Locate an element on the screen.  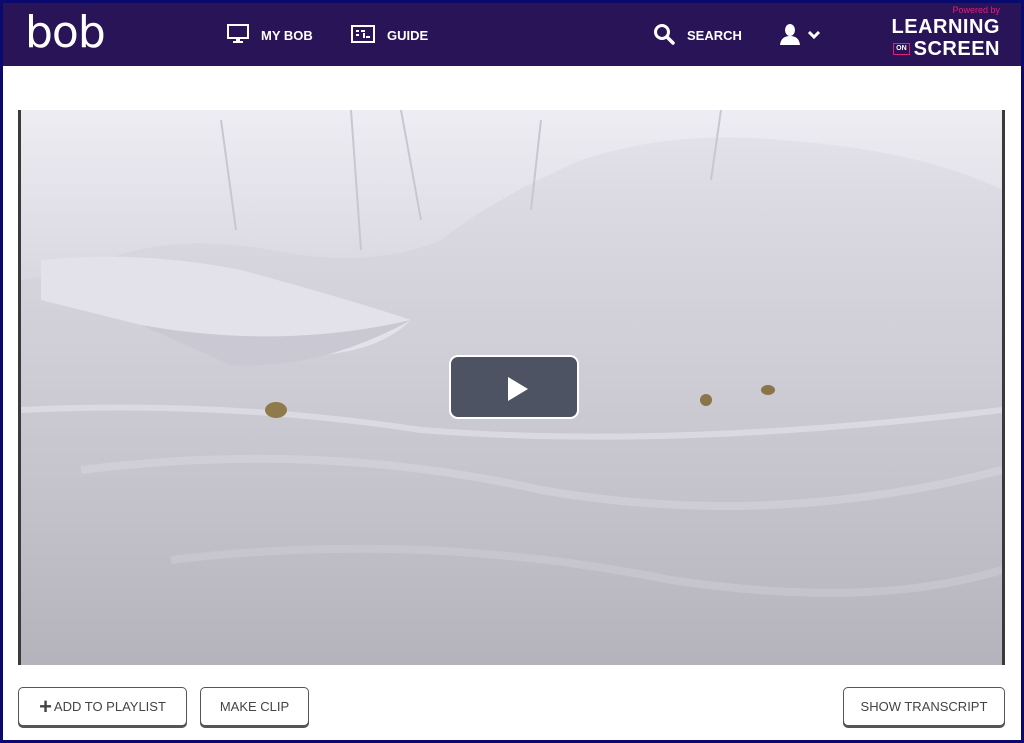
user-icon is located at coordinates (790, 35).